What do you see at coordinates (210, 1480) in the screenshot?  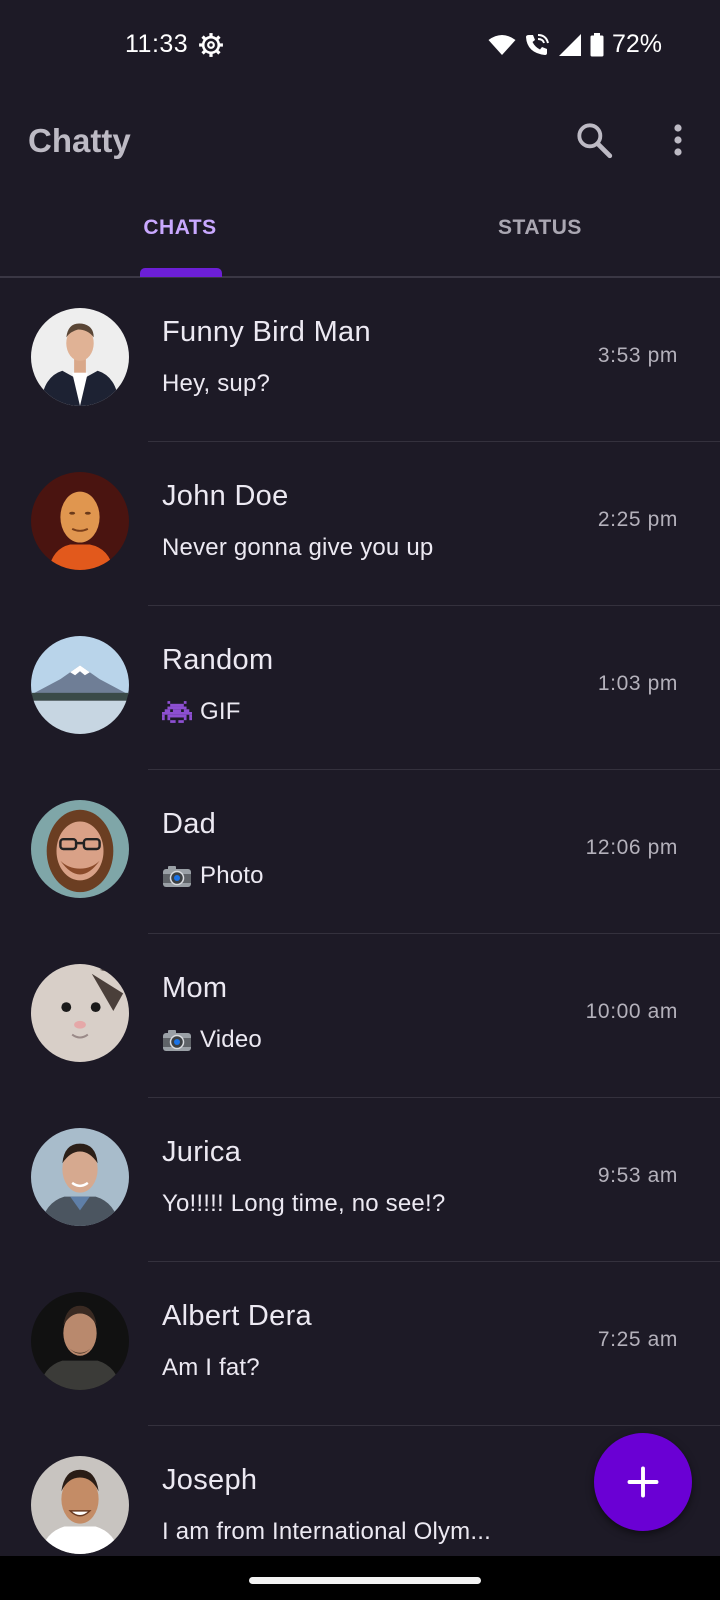 I see `chat-name: Joseph` at bounding box center [210, 1480].